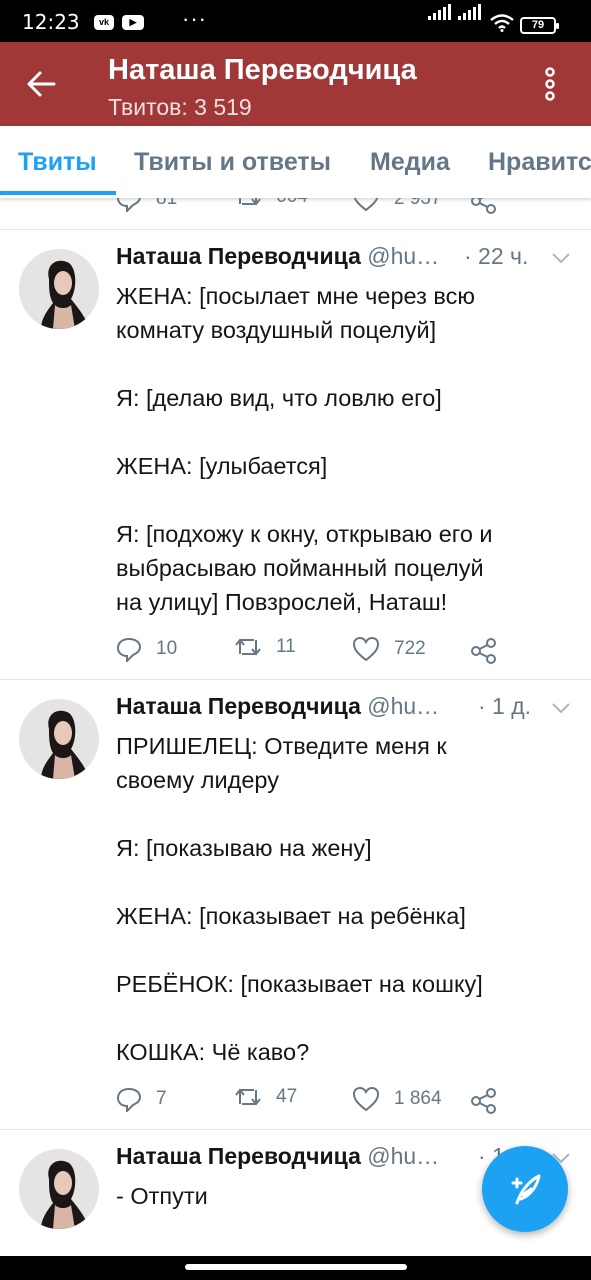 The width and height of the screenshot is (591, 1280). Describe the element at coordinates (104, 22) in the screenshot. I see `vk-icon: vk` at that location.